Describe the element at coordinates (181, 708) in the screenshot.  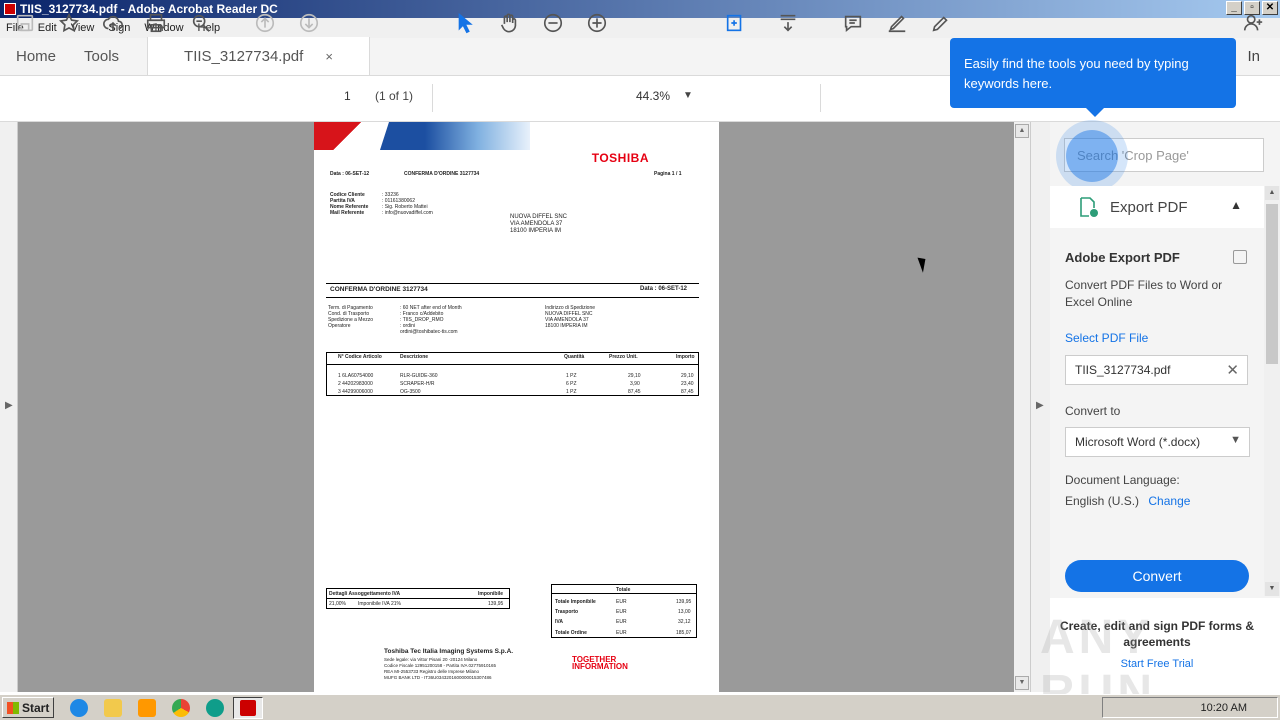
I see `chrome-icon` at that location.